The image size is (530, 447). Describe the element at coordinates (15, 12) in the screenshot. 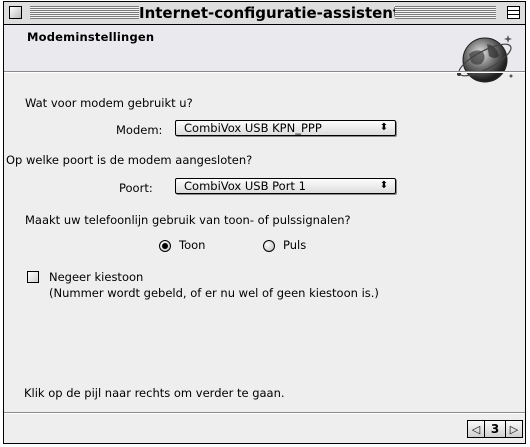

I see `close-box-icon` at that location.